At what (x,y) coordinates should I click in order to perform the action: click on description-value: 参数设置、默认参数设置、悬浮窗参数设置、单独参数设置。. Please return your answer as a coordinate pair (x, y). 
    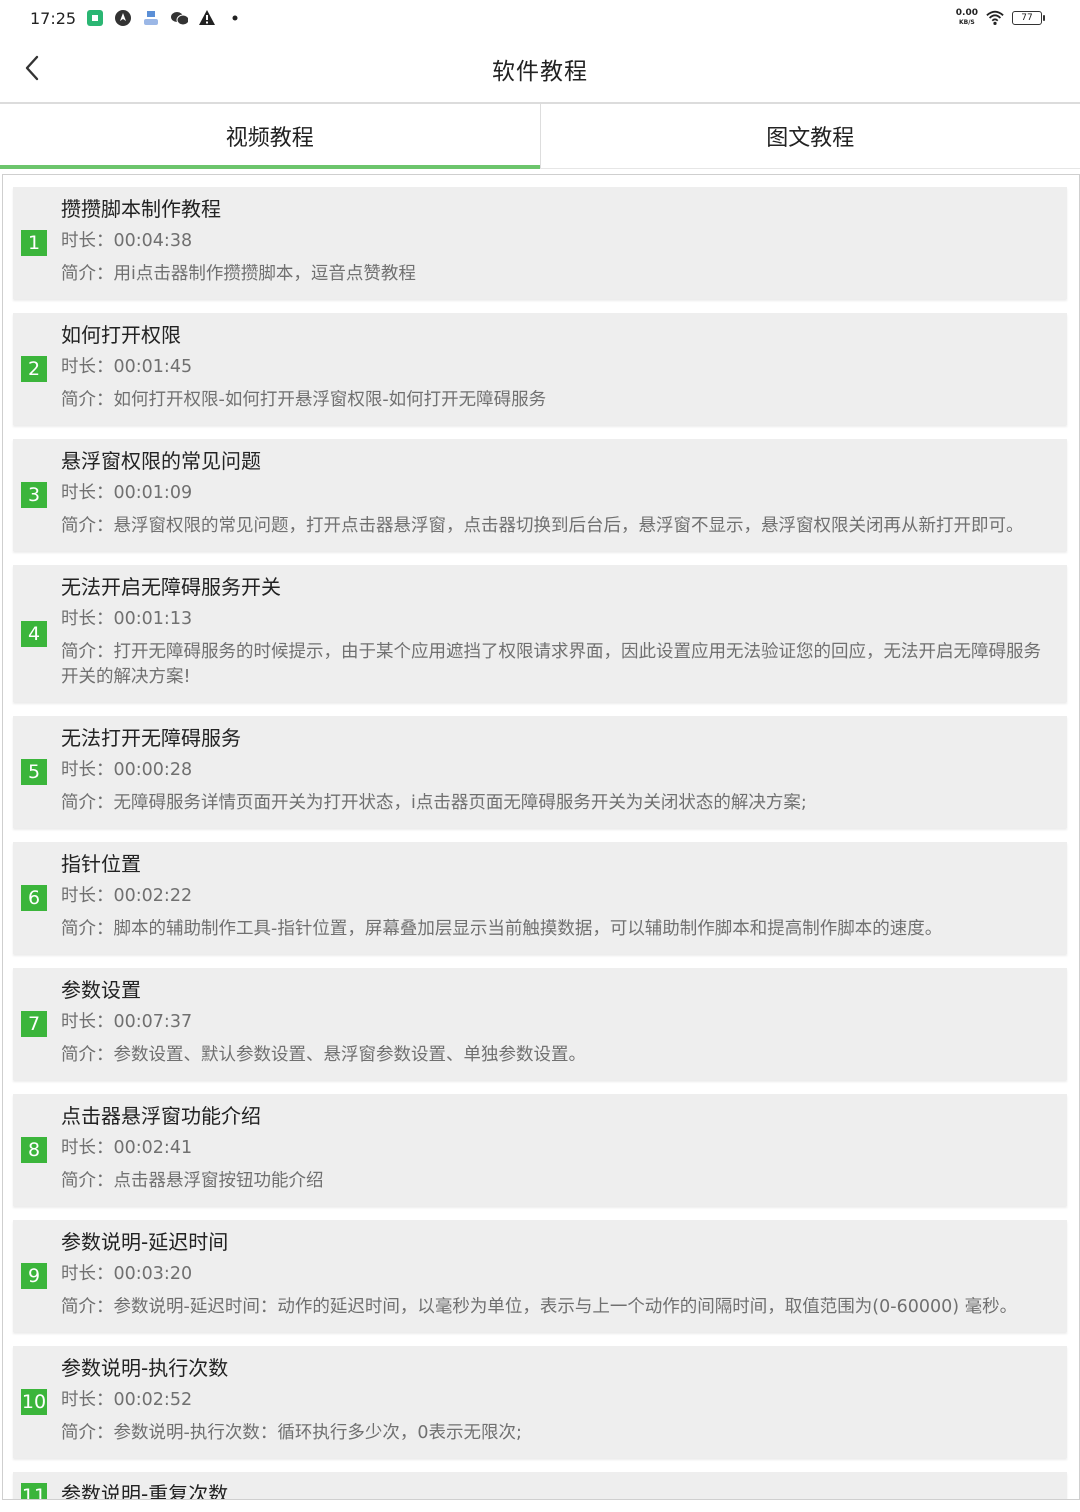
    Looking at the image, I should click on (350, 1055).